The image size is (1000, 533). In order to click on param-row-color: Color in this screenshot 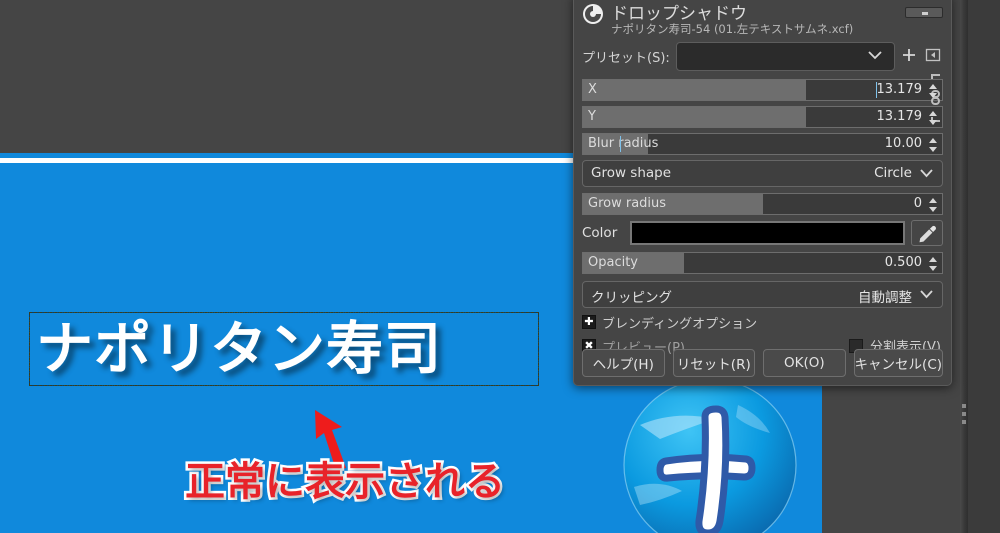, I will do `click(762, 234)`.